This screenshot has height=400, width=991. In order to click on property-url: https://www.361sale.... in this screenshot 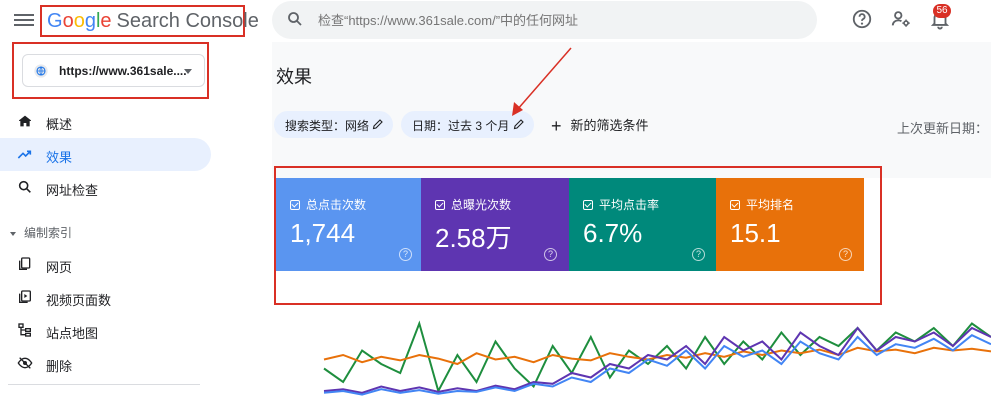, I will do `click(123, 71)`.